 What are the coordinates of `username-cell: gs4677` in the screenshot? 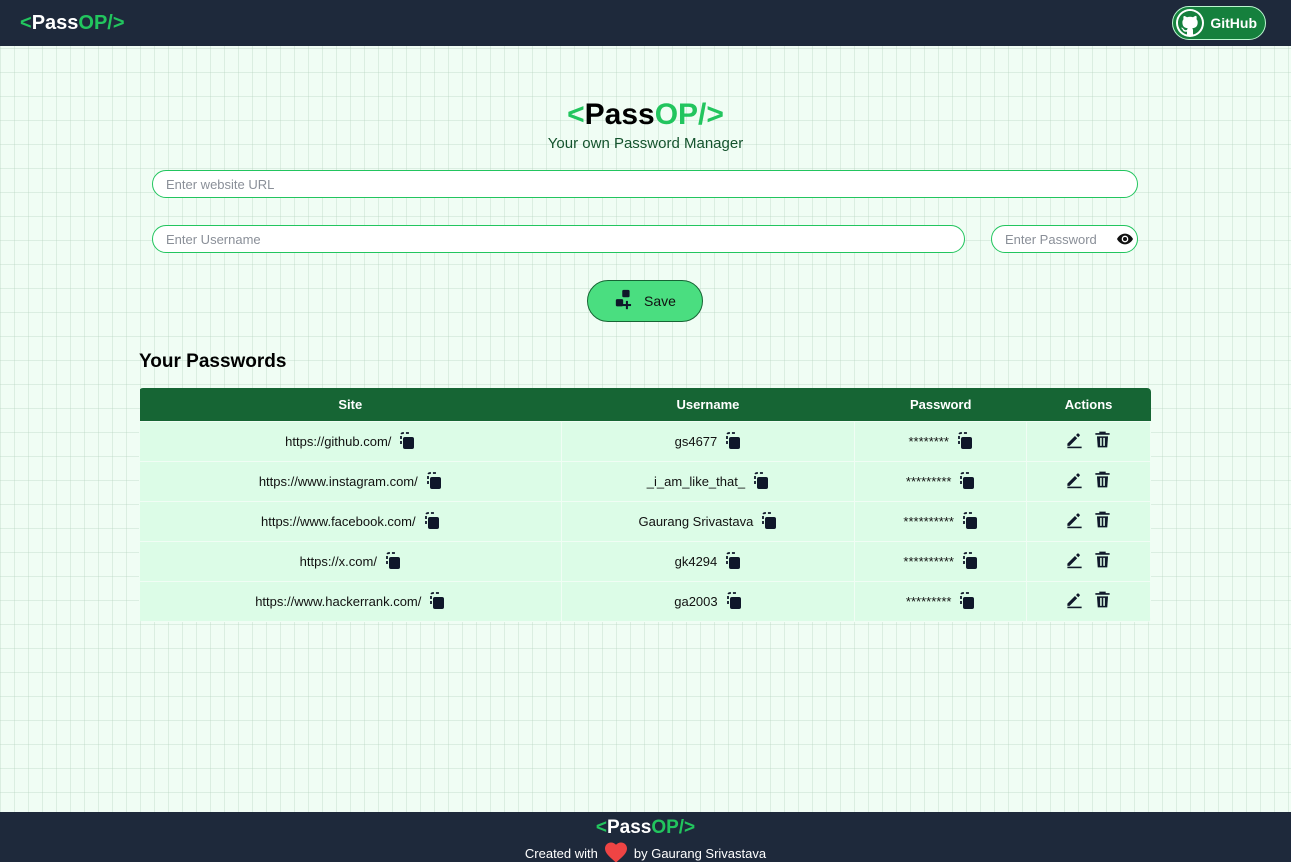 It's located at (708, 441).